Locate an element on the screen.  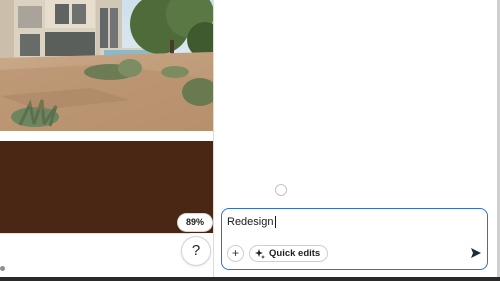
prompt-input: Redesign is located at coordinates (252, 222).